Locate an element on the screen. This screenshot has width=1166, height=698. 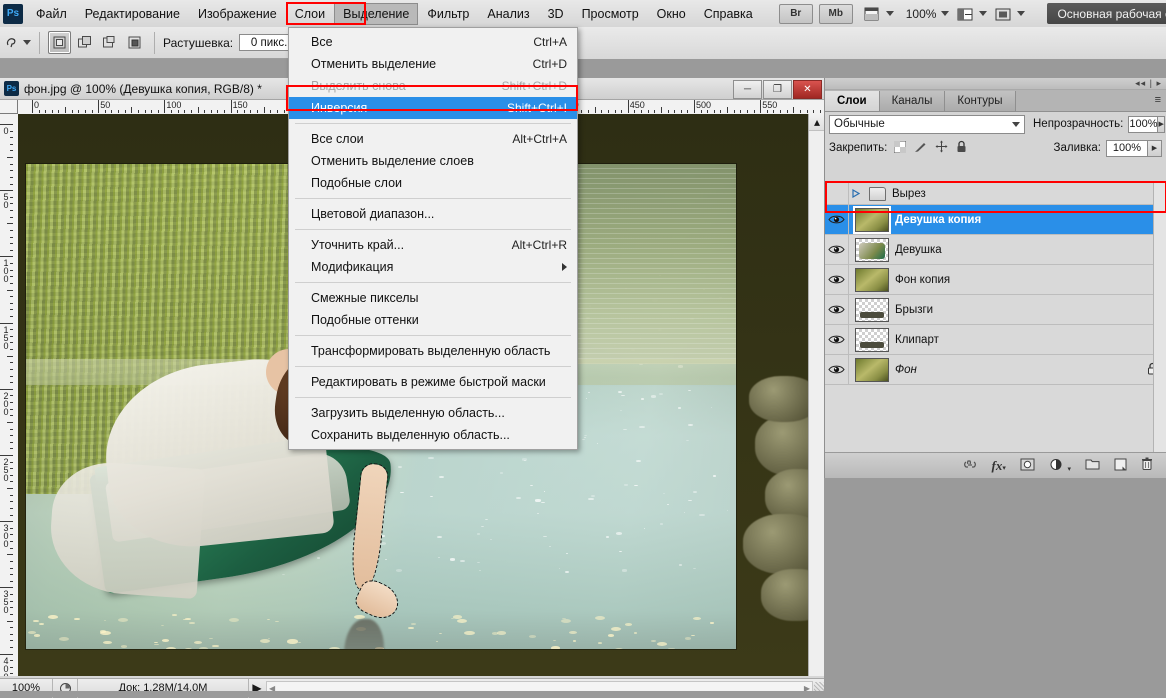
tab-layers: Слои is located at coordinates (852, 101).